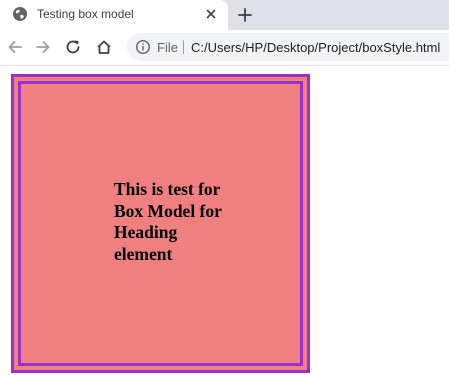  I want to click on forward-arrow-icon, so click(43, 47).